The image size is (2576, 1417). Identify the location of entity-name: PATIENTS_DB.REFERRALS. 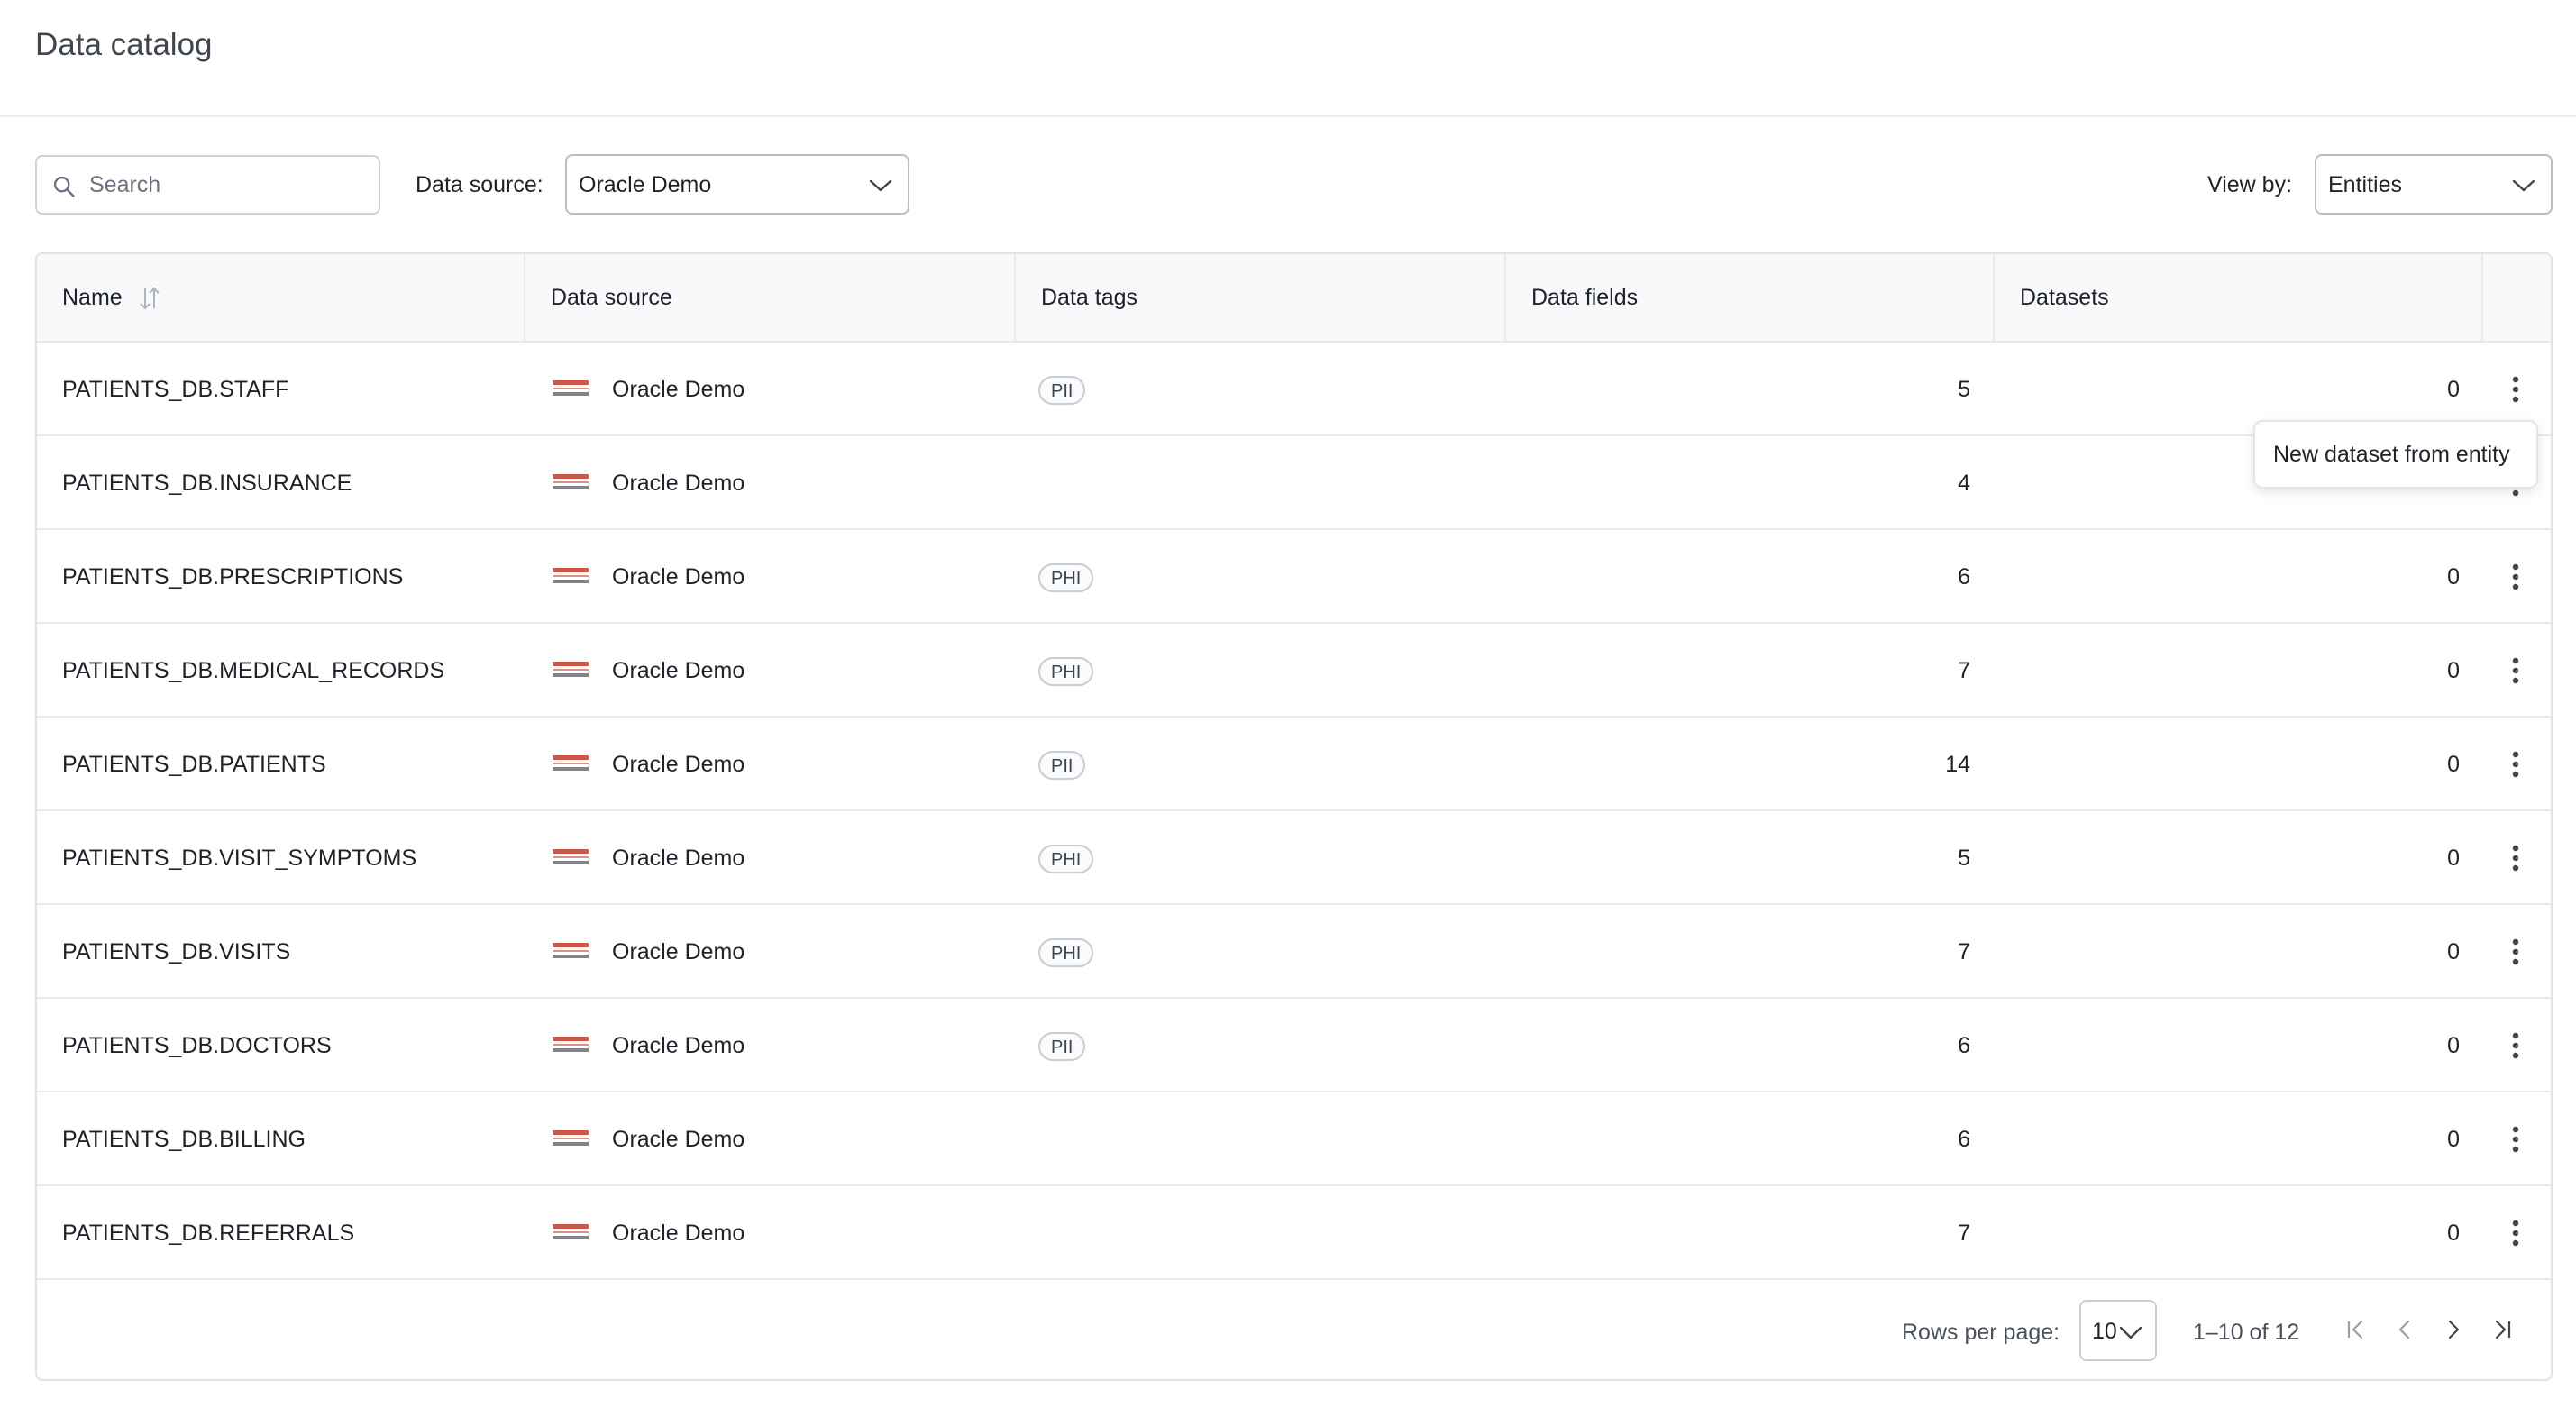
(208, 1233).